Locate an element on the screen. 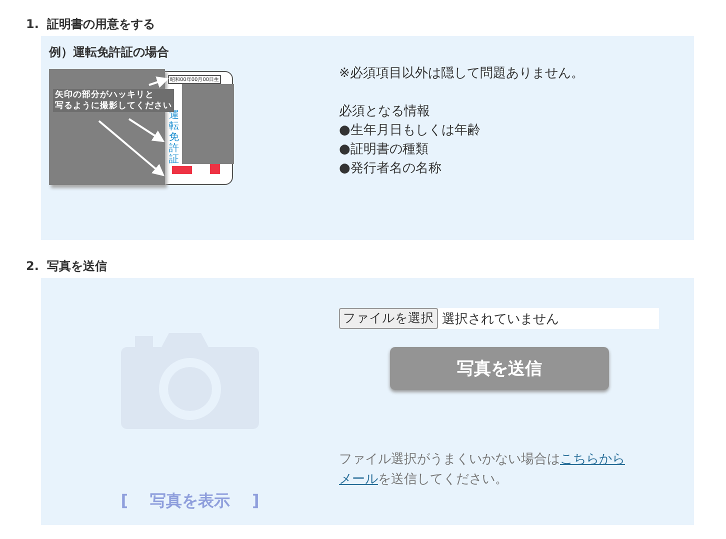  section-title: 写真を送信 is located at coordinates (76, 266).